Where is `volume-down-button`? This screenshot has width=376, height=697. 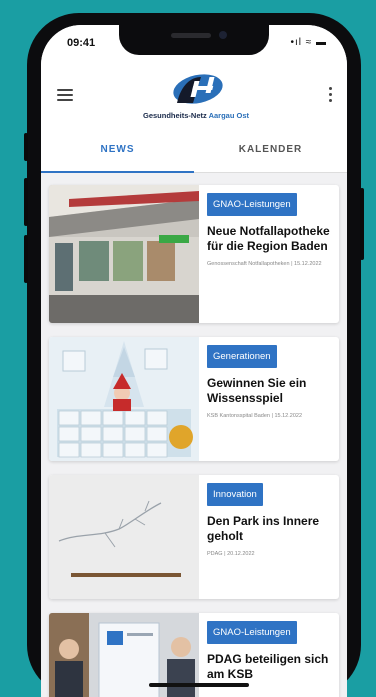 volume-down-button is located at coordinates (26, 259).